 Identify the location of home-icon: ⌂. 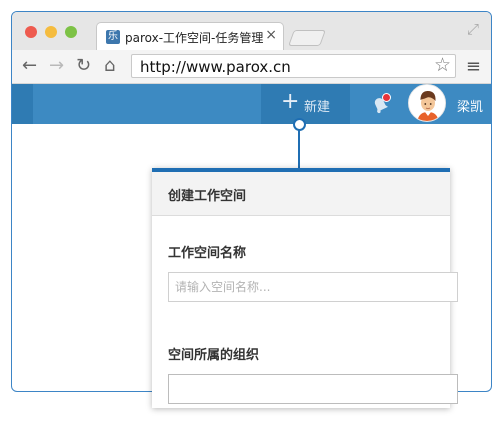
(109, 66).